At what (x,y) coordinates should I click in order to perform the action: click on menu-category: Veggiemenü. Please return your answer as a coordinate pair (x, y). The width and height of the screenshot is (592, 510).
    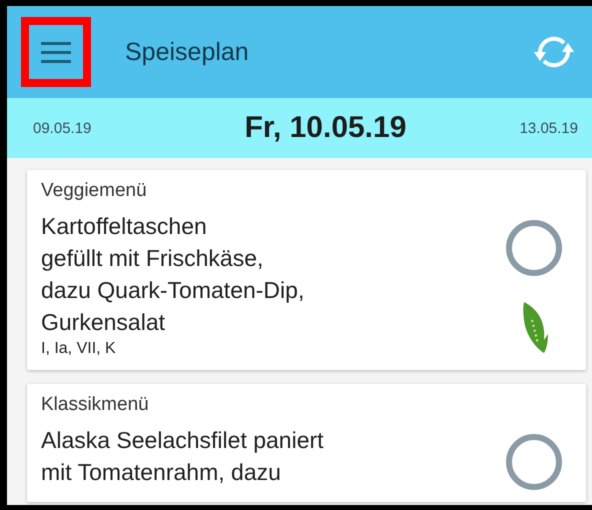
    Looking at the image, I should click on (94, 191).